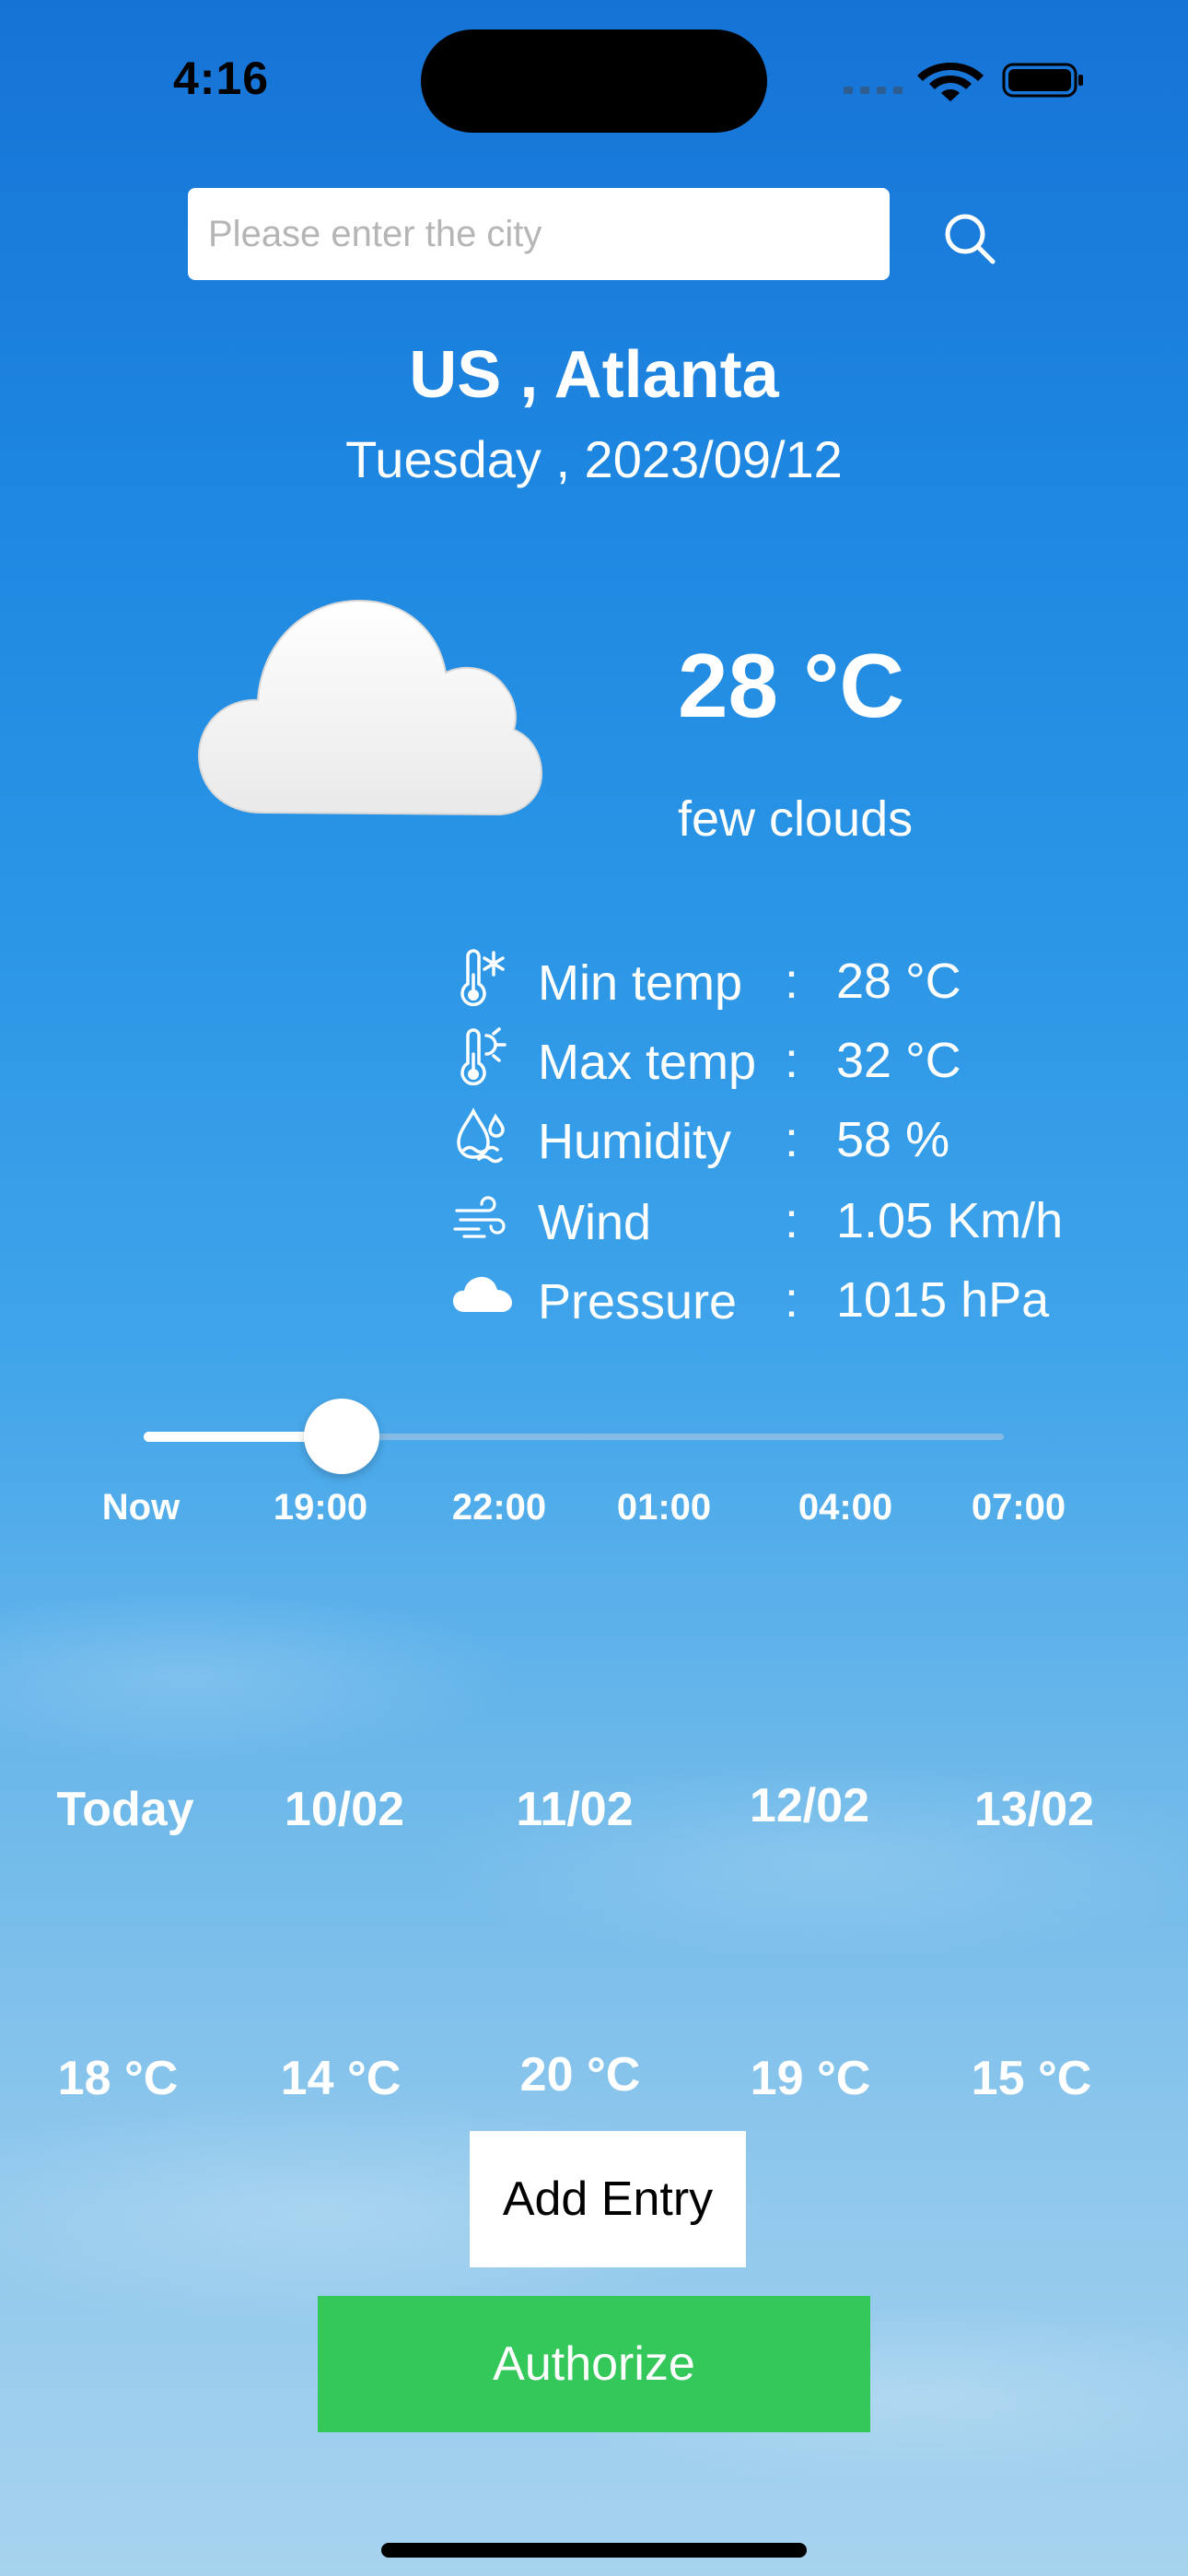 The width and height of the screenshot is (1188, 2576). Describe the element at coordinates (221, 78) in the screenshot. I see `status-time: 4:16` at that location.